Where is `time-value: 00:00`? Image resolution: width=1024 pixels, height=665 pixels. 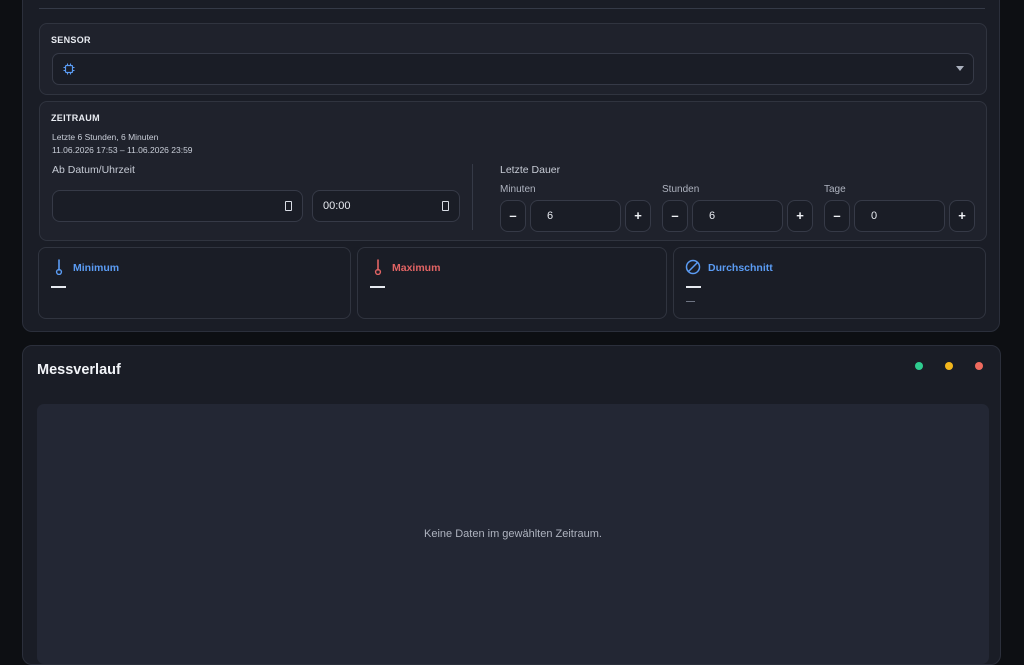
time-value: 00:00 is located at coordinates (337, 206).